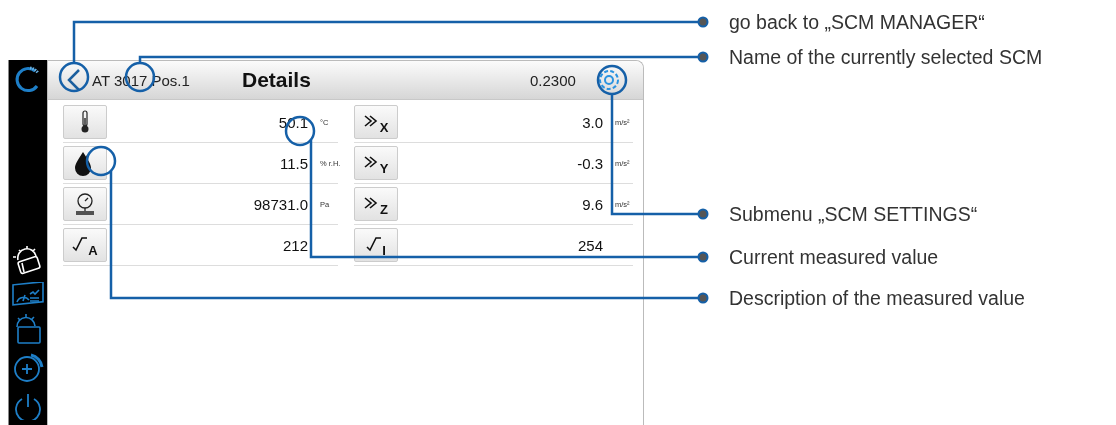 Image resolution: width=1116 pixels, height=425 pixels. Describe the element at coordinates (293, 163) in the screenshot. I see `measured-value: 11.5` at that location.